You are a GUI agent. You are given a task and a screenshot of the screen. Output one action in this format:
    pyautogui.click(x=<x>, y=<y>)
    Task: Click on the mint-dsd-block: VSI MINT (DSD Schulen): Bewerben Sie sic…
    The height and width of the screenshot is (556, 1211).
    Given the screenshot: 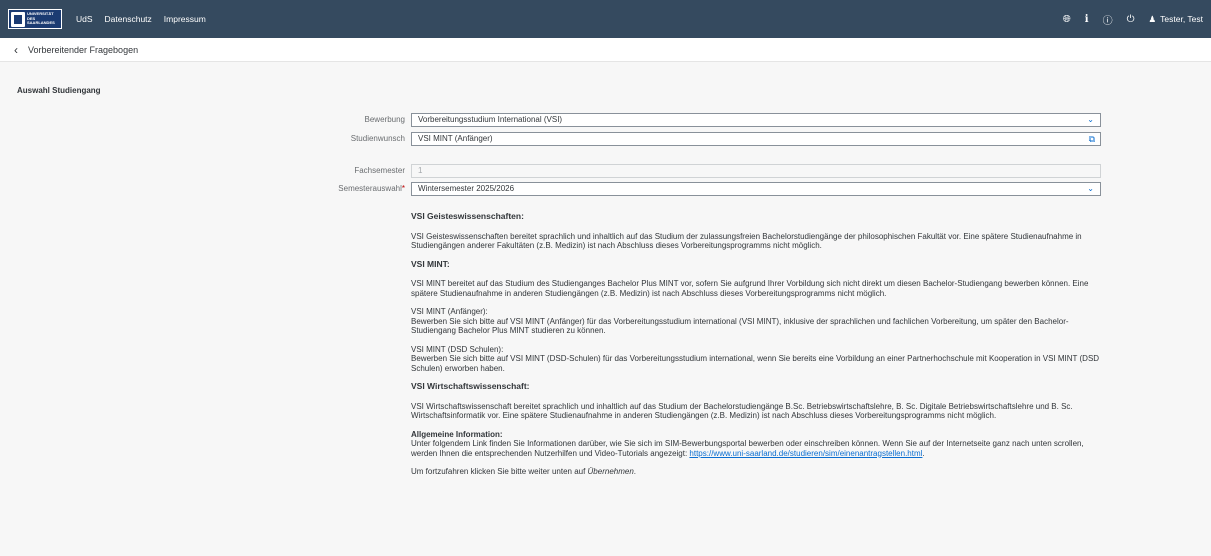 What is the action you would take?
    pyautogui.click(x=761, y=359)
    